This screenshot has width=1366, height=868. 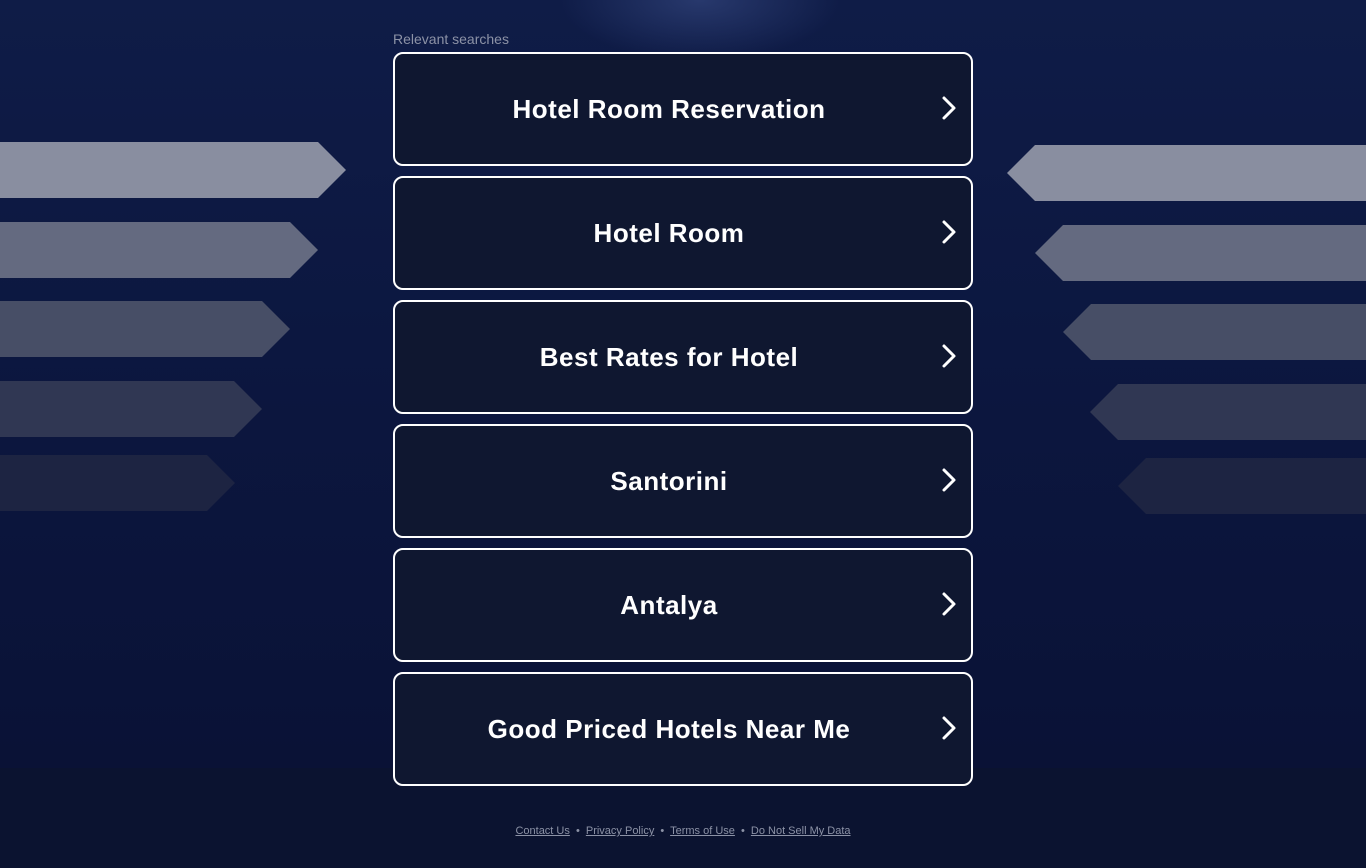 I want to click on search-link-hotel-room: Hotel Room, so click(x=683, y=233).